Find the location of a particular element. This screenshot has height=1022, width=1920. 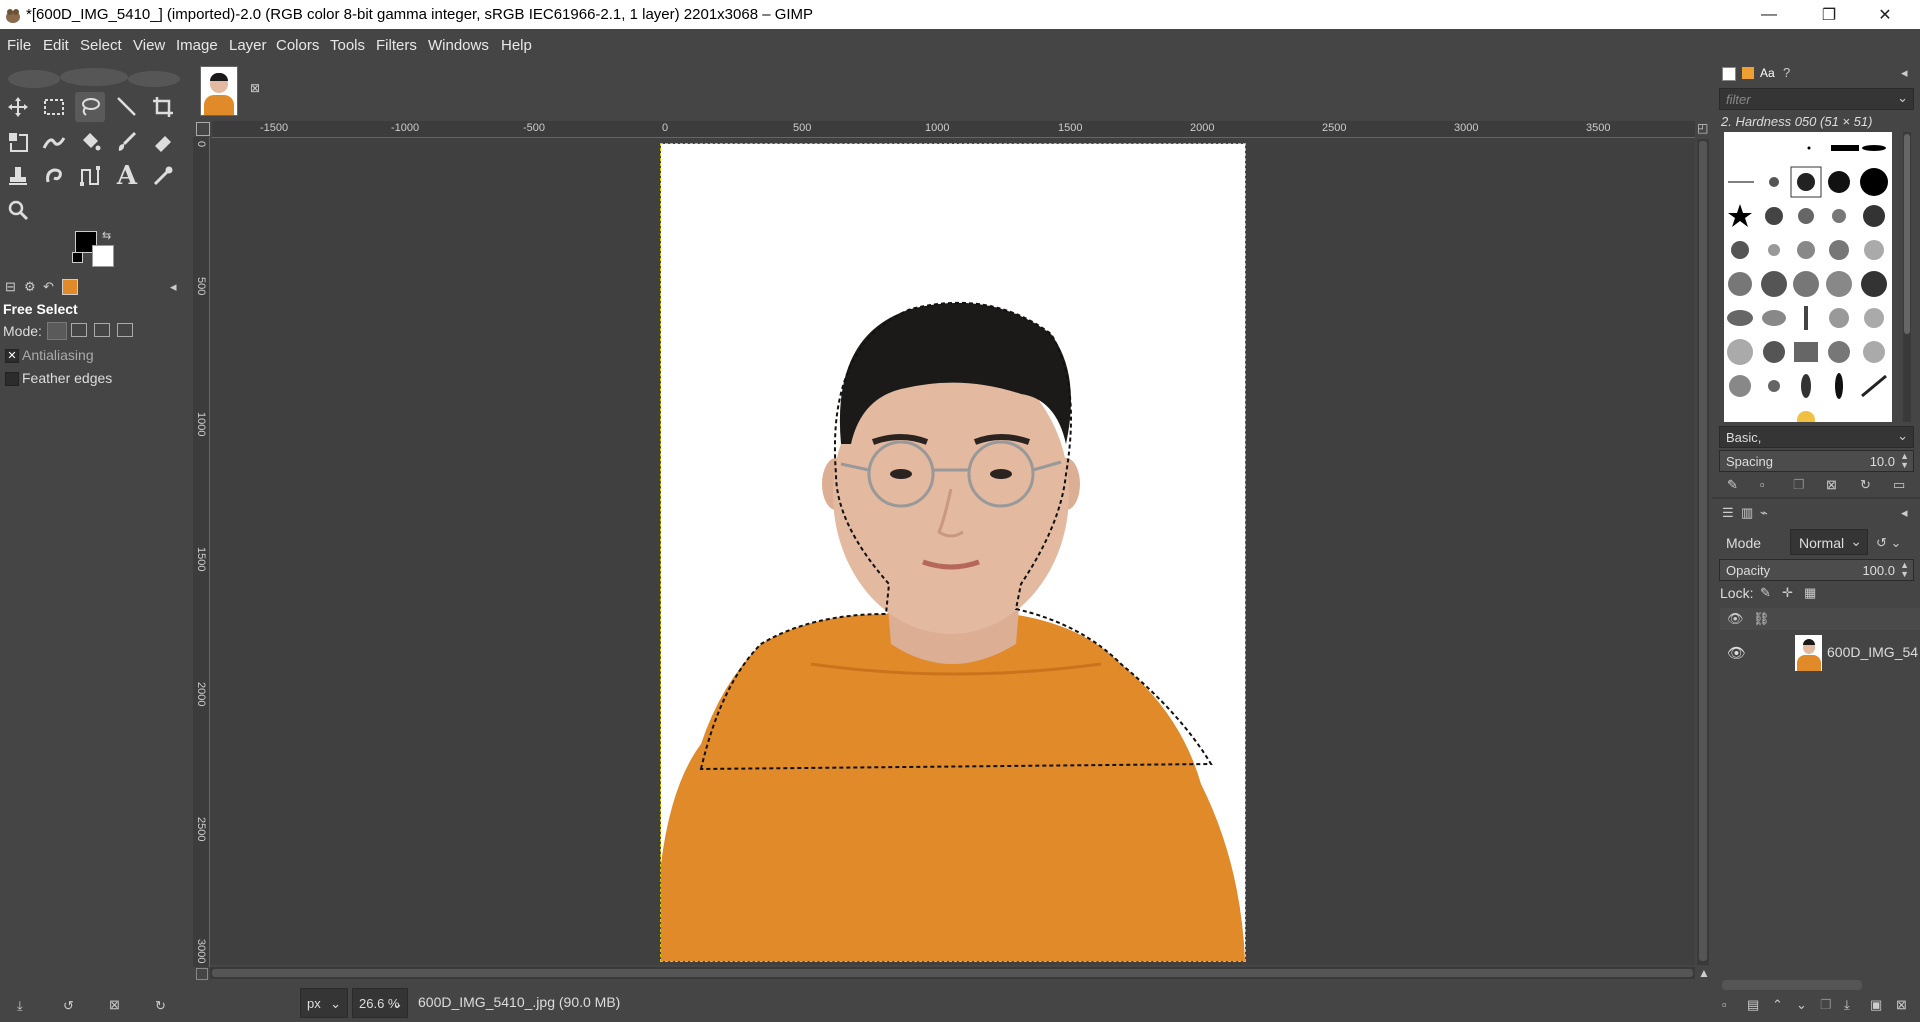

delete-tool-preset-icon: ⊠ is located at coordinates (114, 1005).